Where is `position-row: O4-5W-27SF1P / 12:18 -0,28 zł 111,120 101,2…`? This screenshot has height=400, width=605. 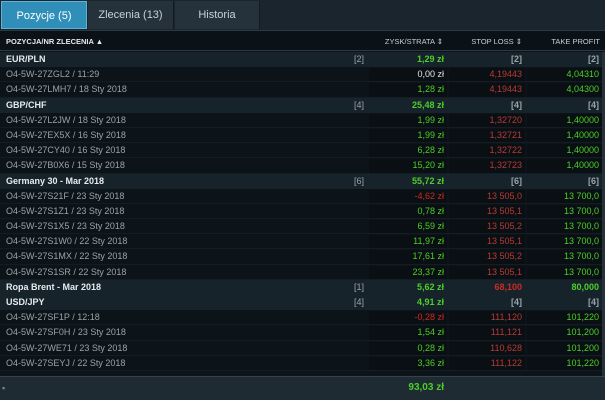
position-row: O4-5W-27SF1P / 12:18 -0,28 zł 111,120 101,2… is located at coordinates (302, 318).